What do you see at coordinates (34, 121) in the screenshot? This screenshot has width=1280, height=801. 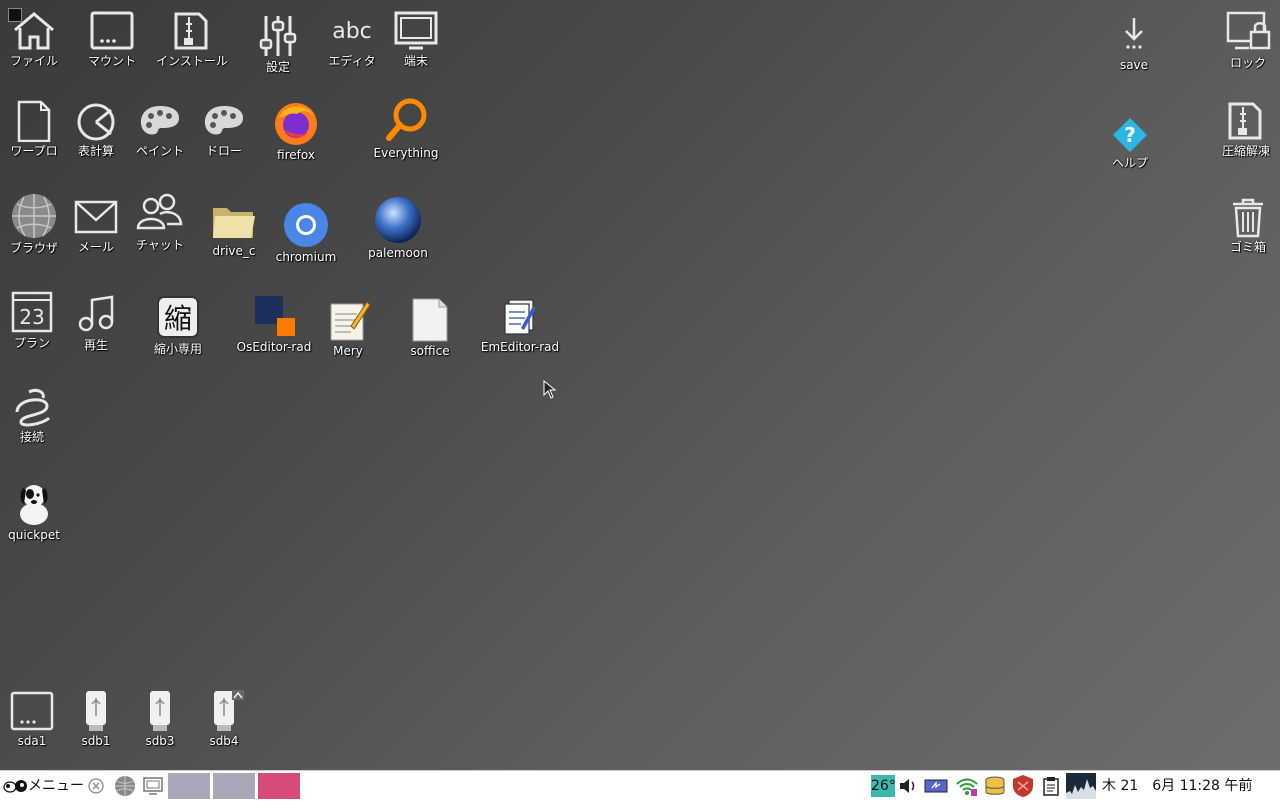 I see `document-icon` at bounding box center [34, 121].